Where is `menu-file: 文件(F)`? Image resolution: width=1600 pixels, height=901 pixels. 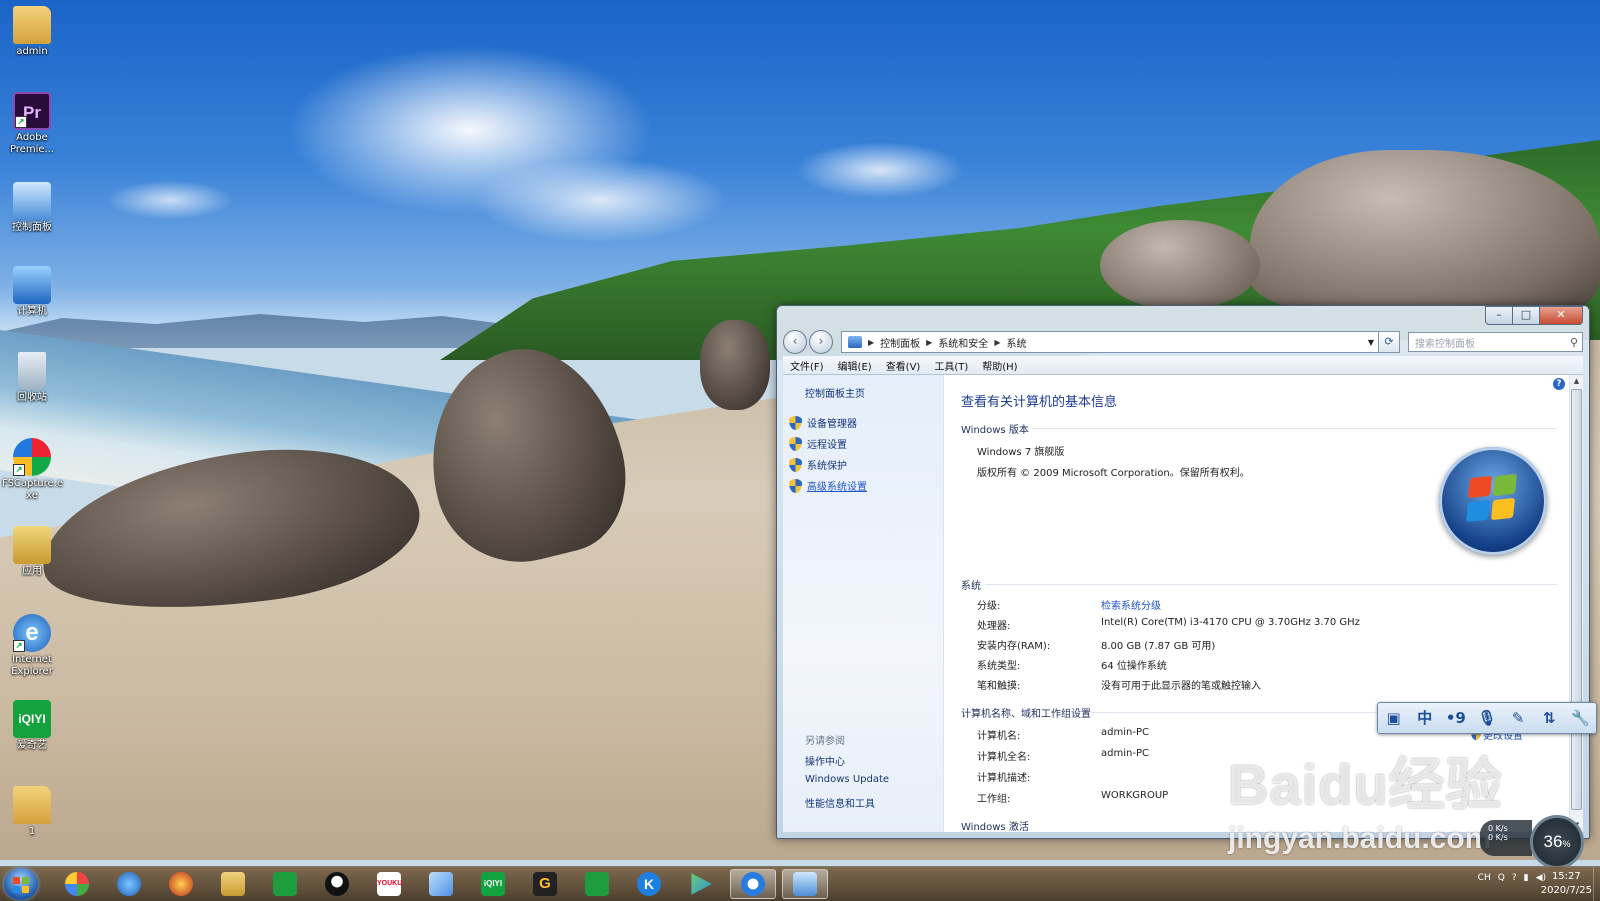
menu-file: 文件(F) is located at coordinates (807, 365).